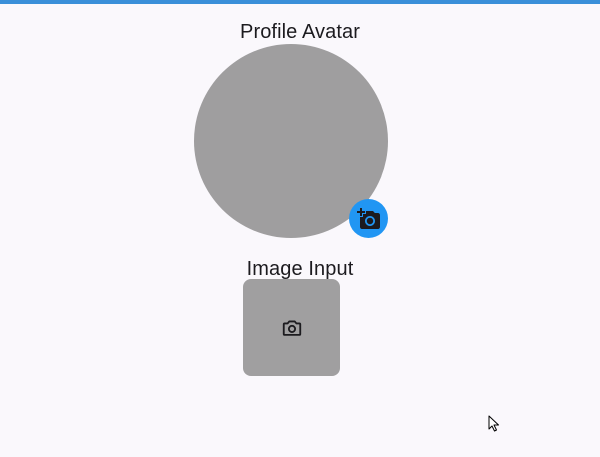 This screenshot has width=600, height=457. What do you see at coordinates (300, 269) in the screenshot?
I see `image-input-title: Image Input` at bounding box center [300, 269].